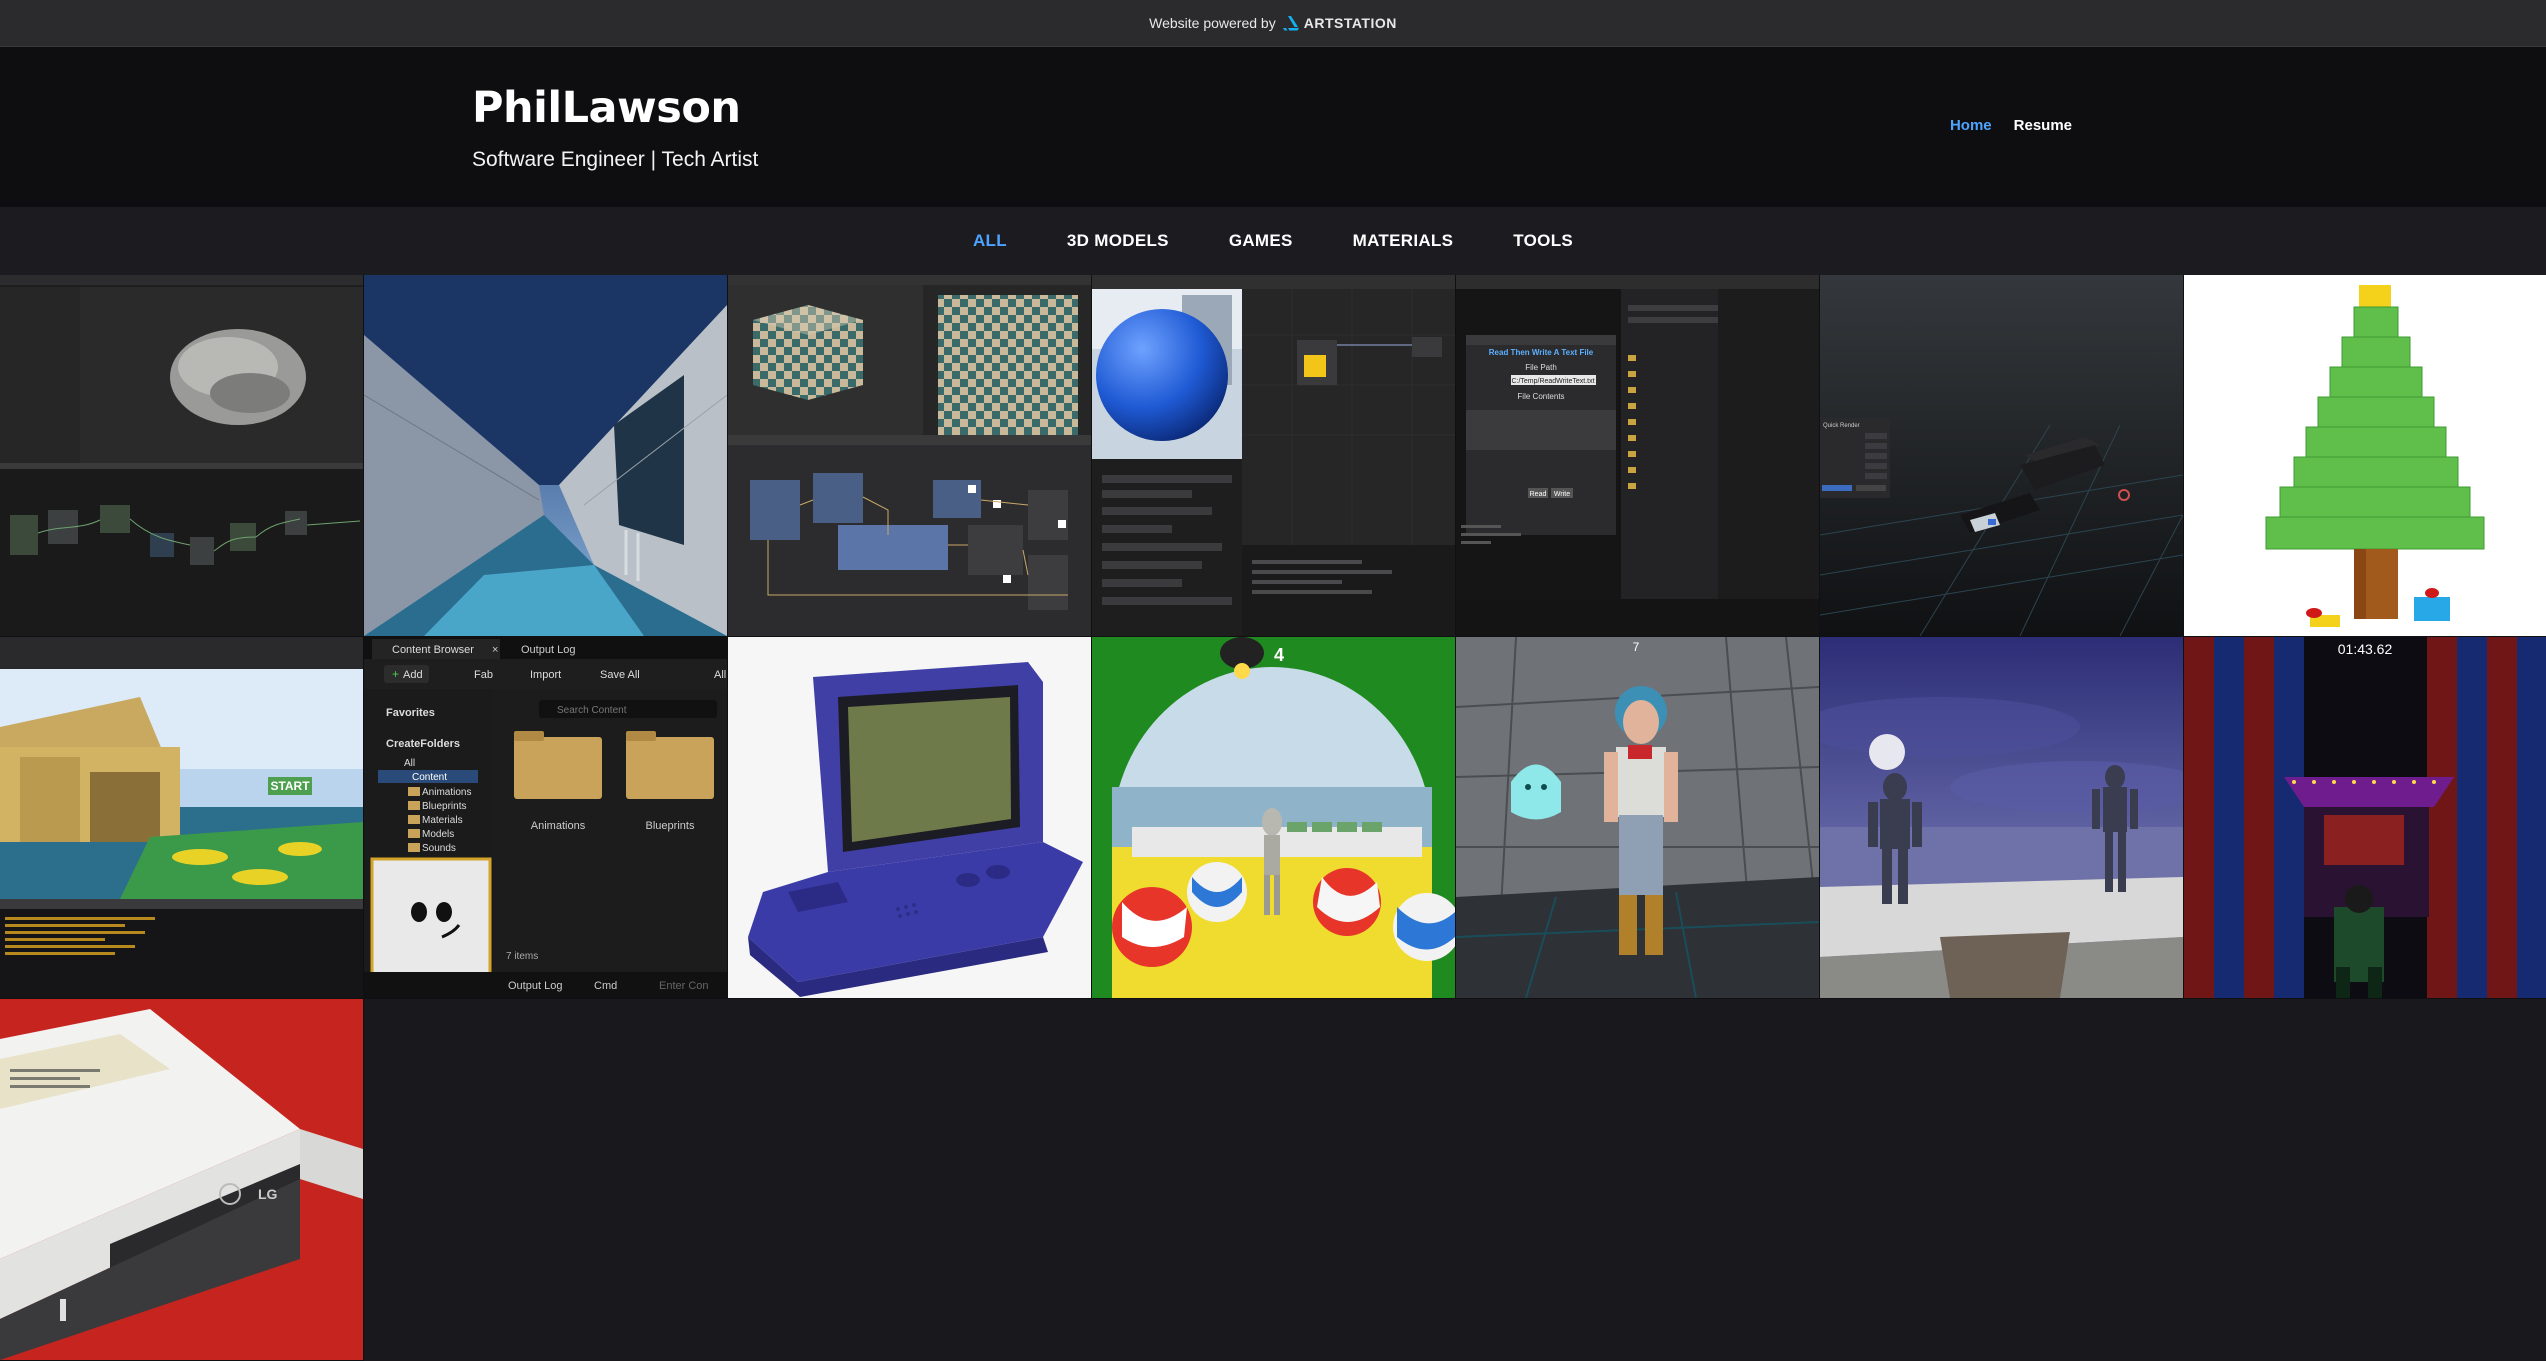 The image size is (2546, 1361). I want to click on nav-home-link: Home, so click(1971, 125).